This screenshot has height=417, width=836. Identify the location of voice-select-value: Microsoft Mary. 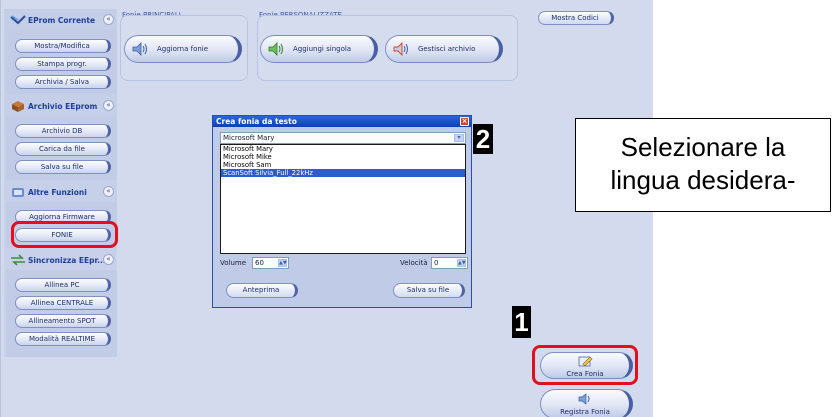
(249, 138).